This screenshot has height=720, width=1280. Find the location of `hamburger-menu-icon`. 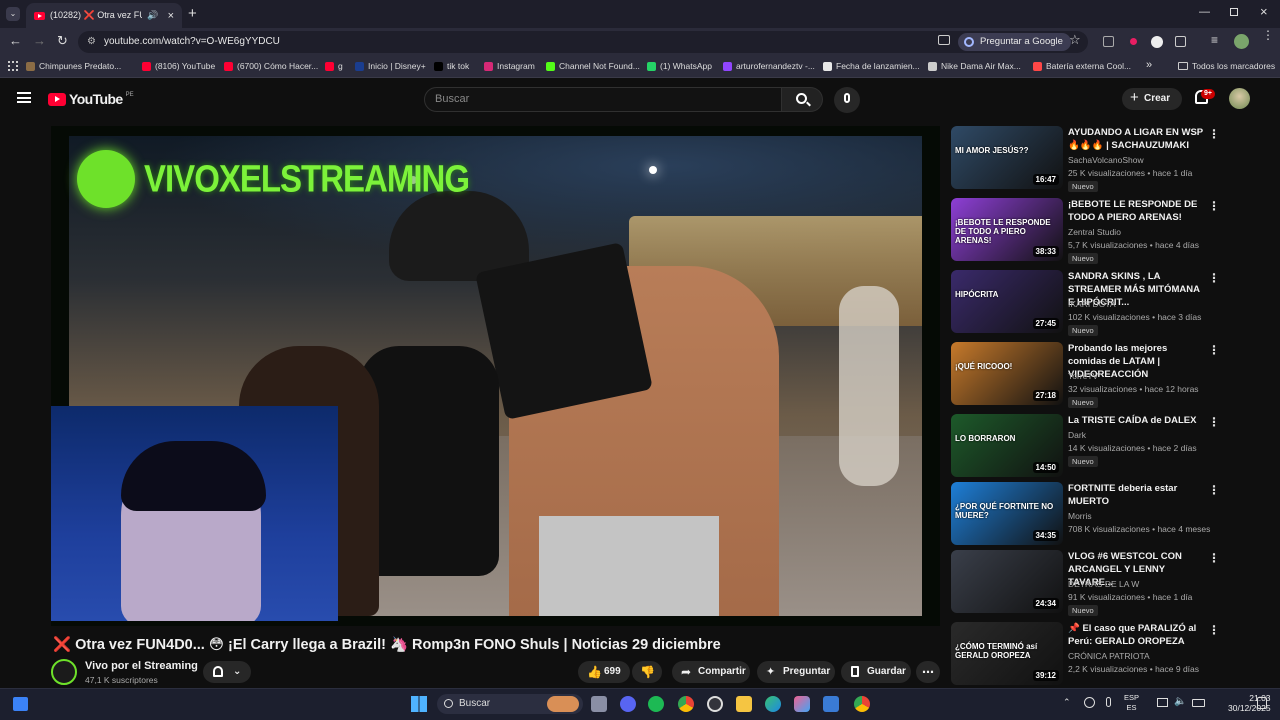

hamburger-menu-icon is located at coordinates (24, 97).